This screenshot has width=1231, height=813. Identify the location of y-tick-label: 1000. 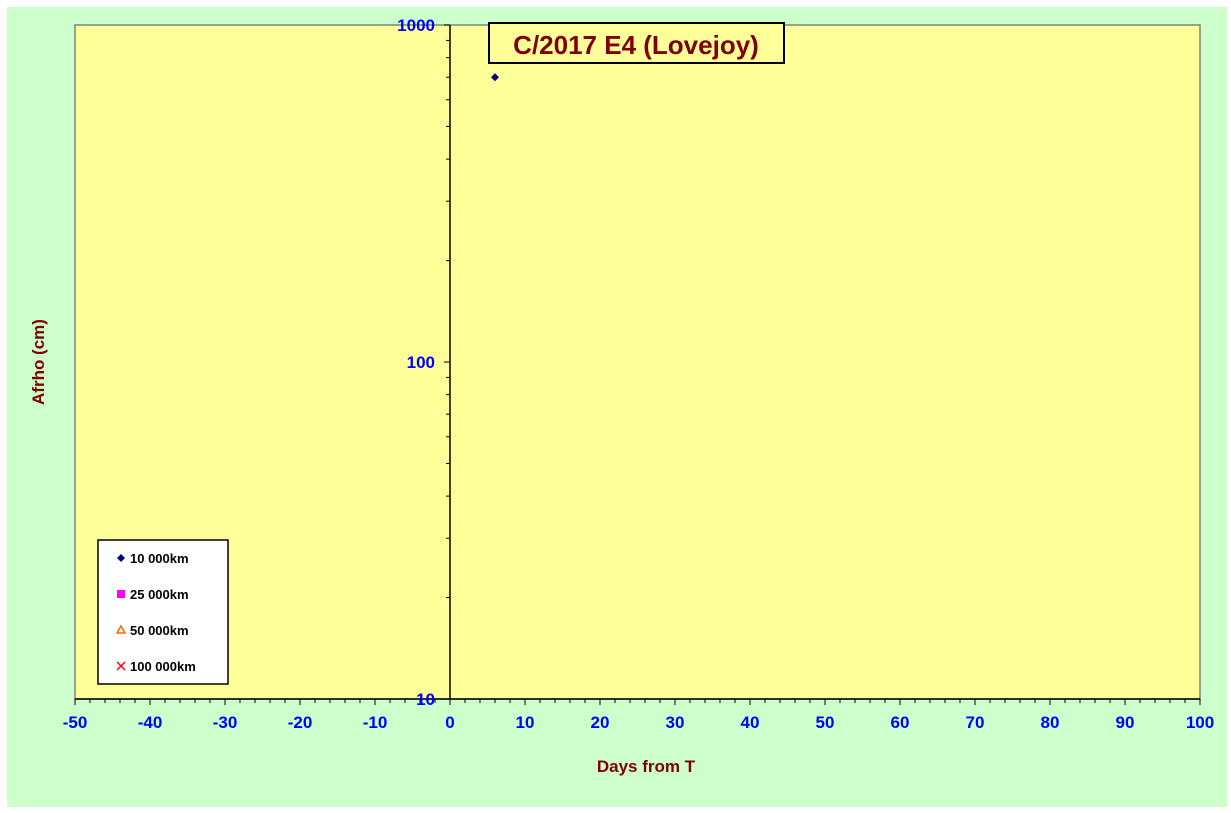
(416, 25).